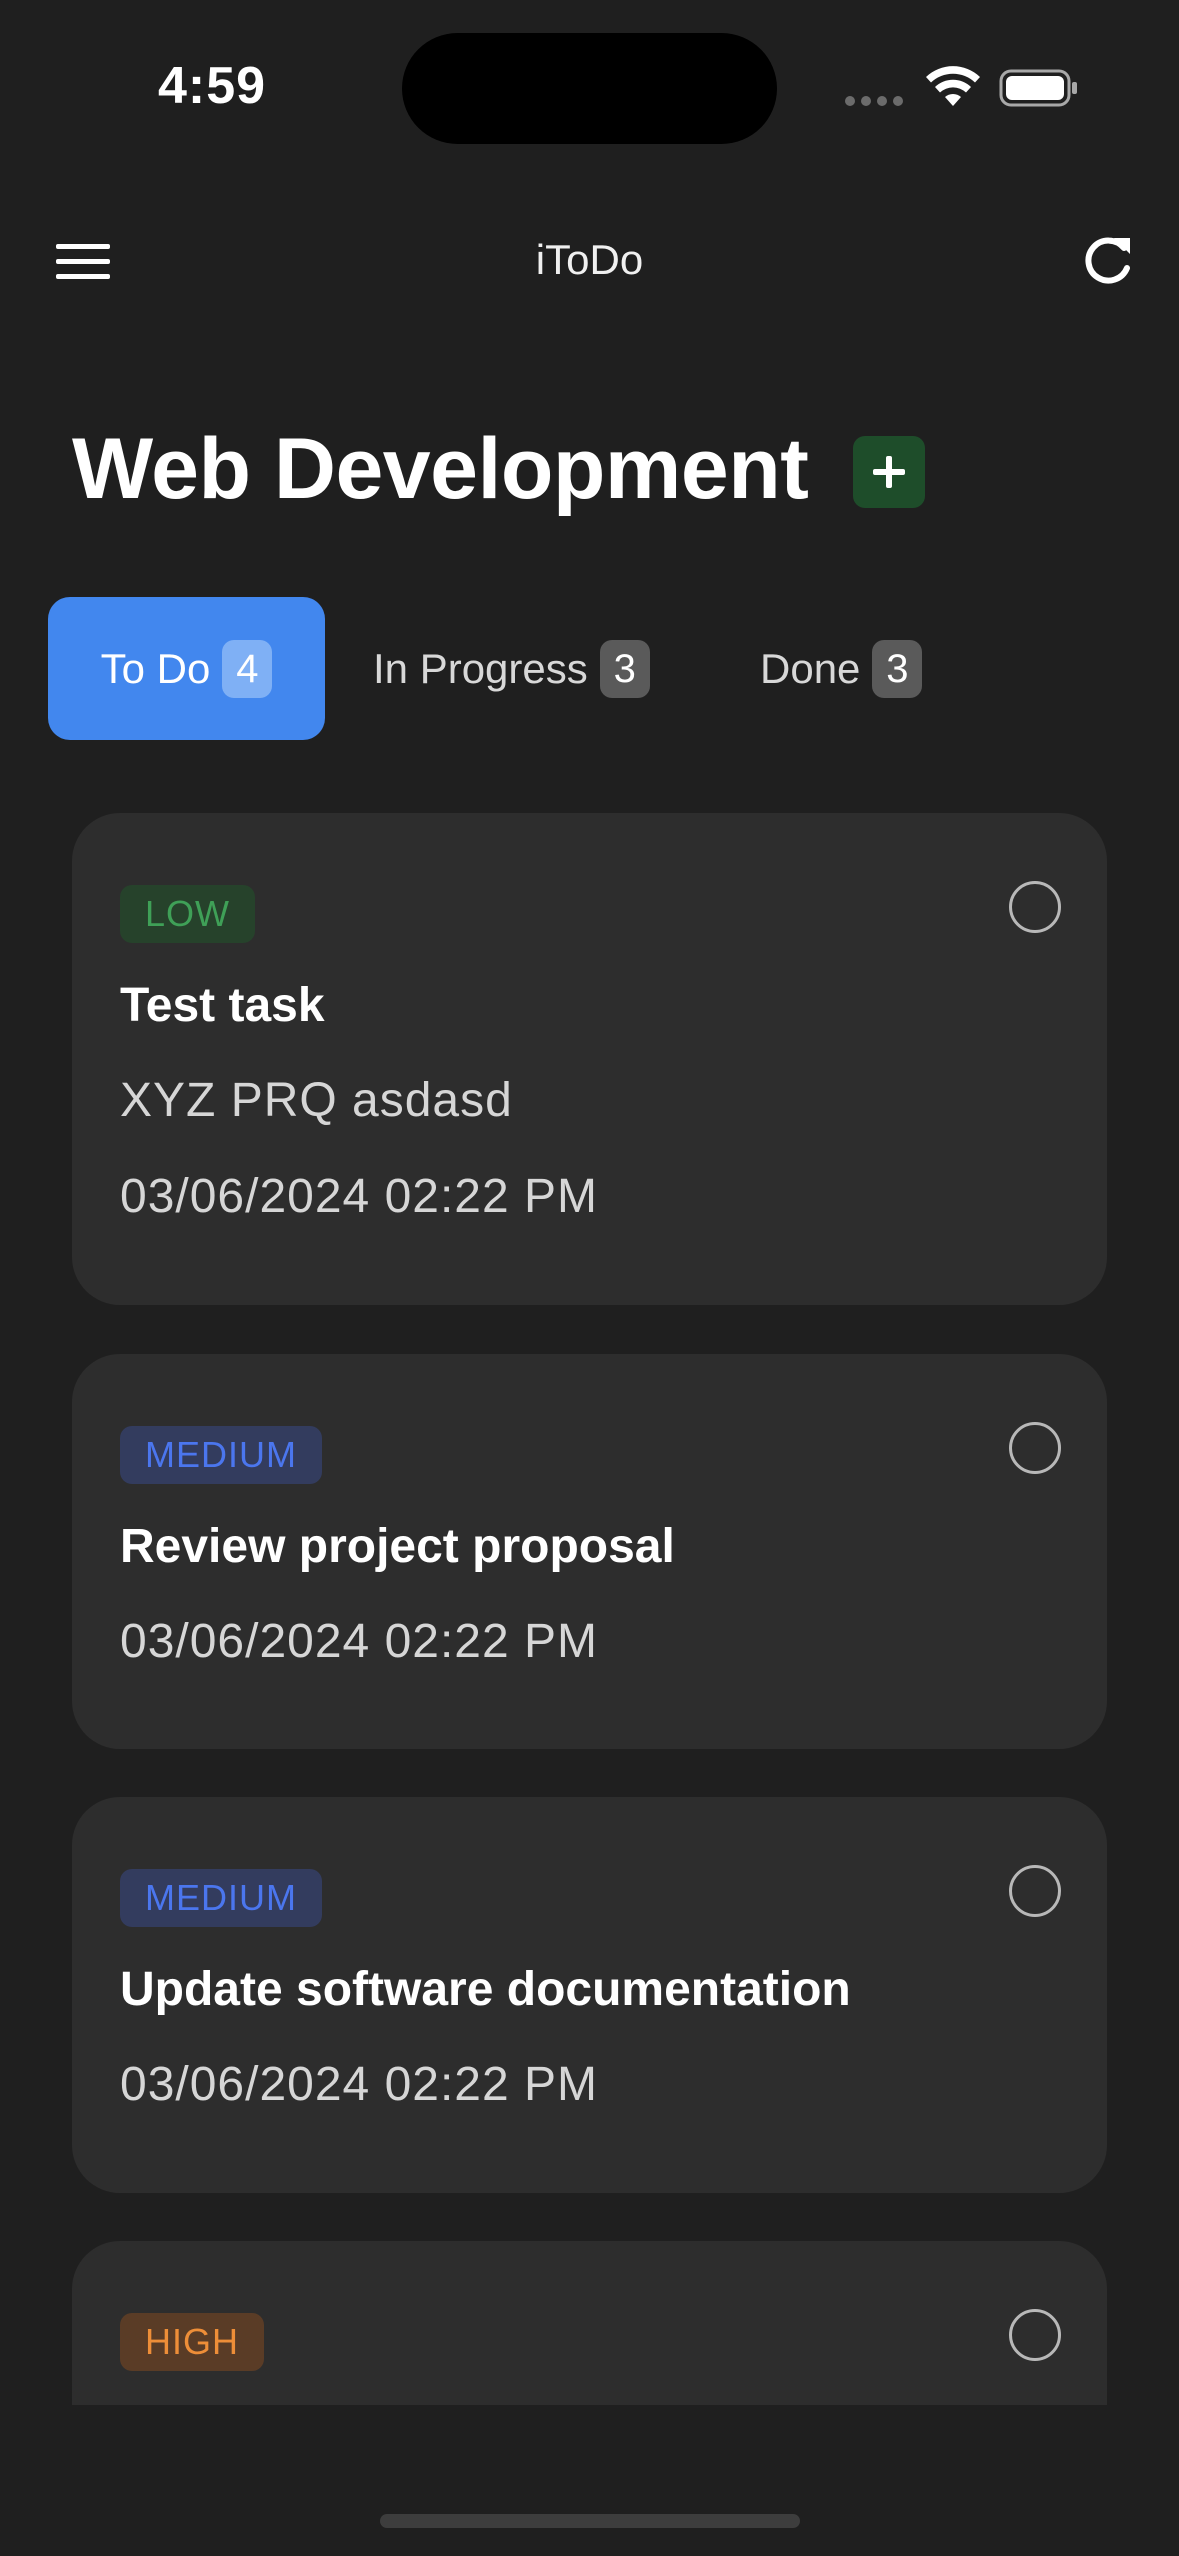  Describe the element at coordinates (212, 86) in the screenshot. I see `status-time: 4:59` at that location.